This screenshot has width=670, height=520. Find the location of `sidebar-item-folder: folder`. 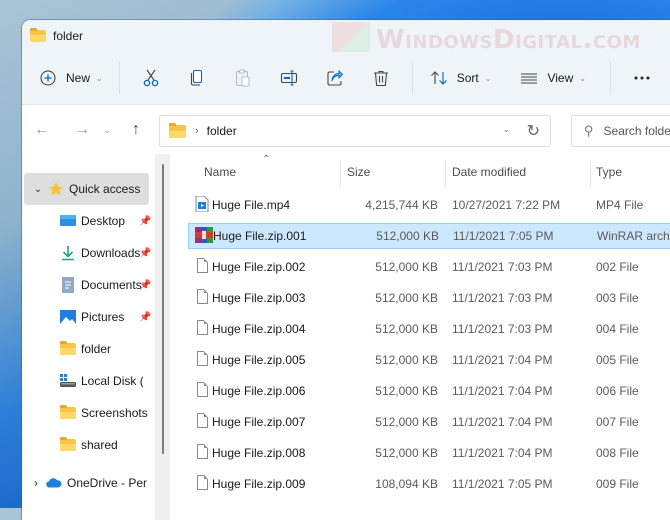

sidebar-item-folder: folder is located at coordinates (88, 349).